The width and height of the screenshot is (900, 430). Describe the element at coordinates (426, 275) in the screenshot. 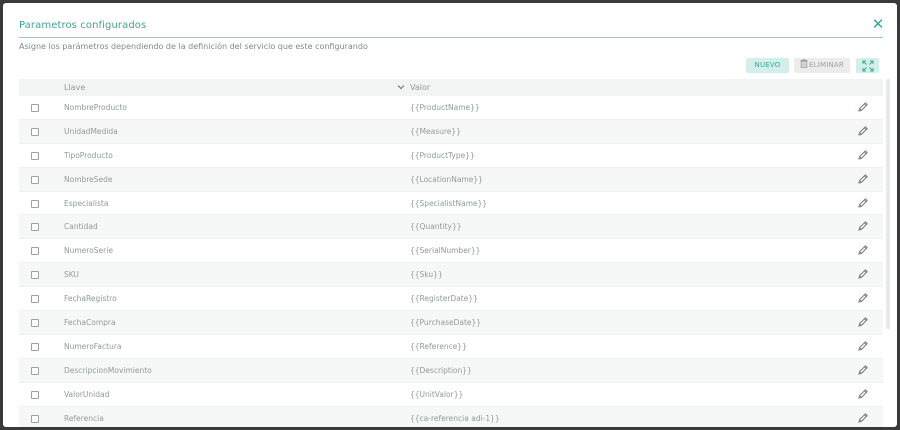

I see `cell-value: {{Sku}}` at that location.